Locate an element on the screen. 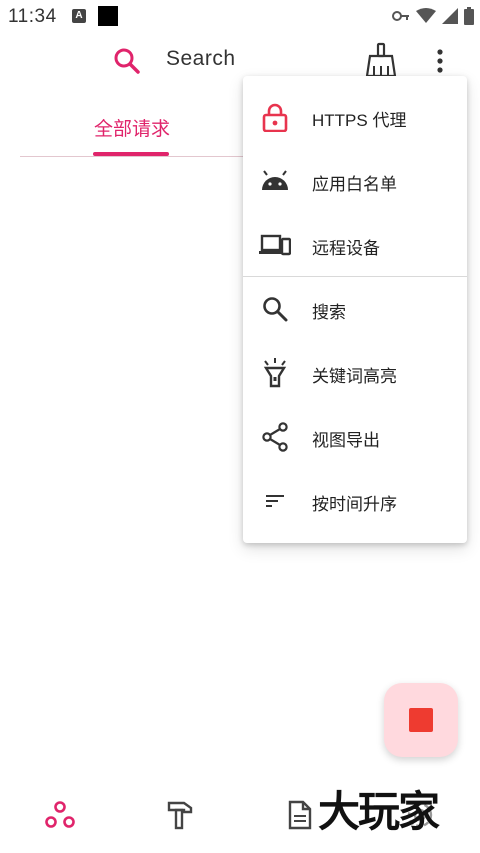  graph-icon is located at coordinates (60, 815).